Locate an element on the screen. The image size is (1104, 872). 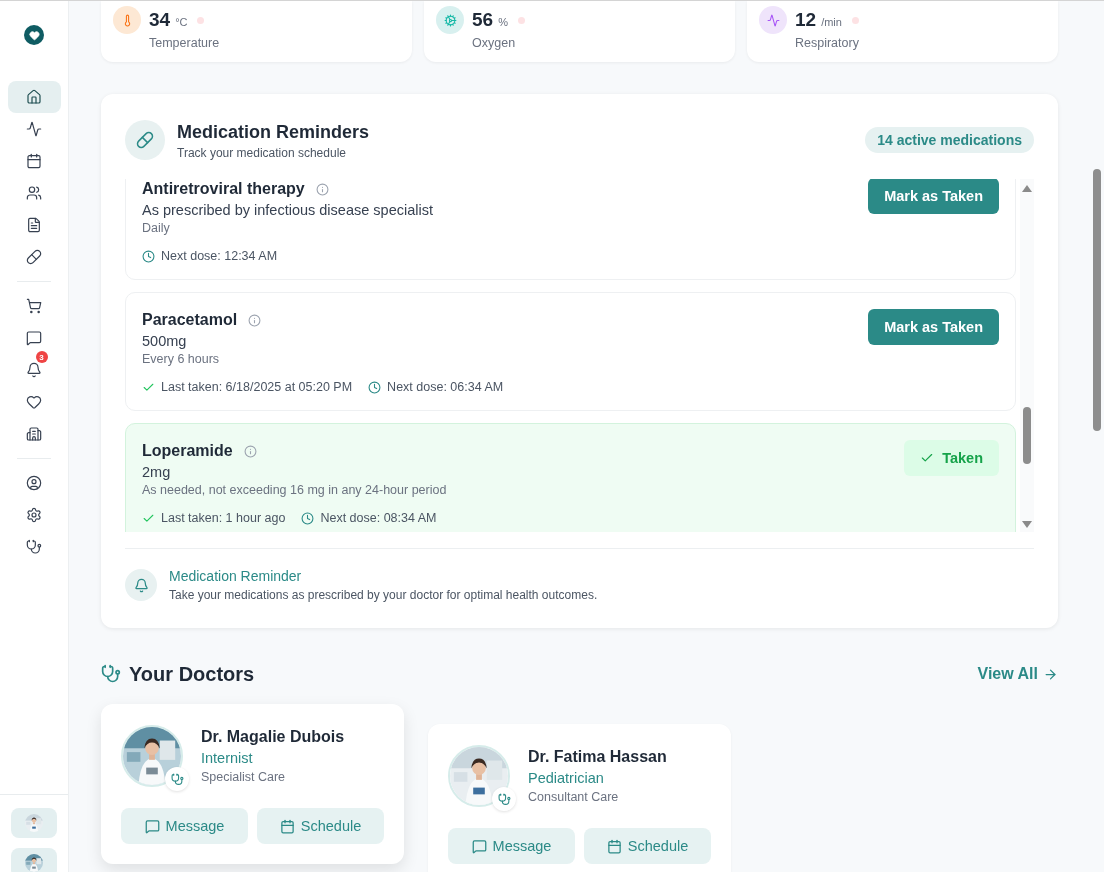
medication-frequency: As needed, not exceeding 16 mg in any 24-hour period is located at coordinates (294, 490).